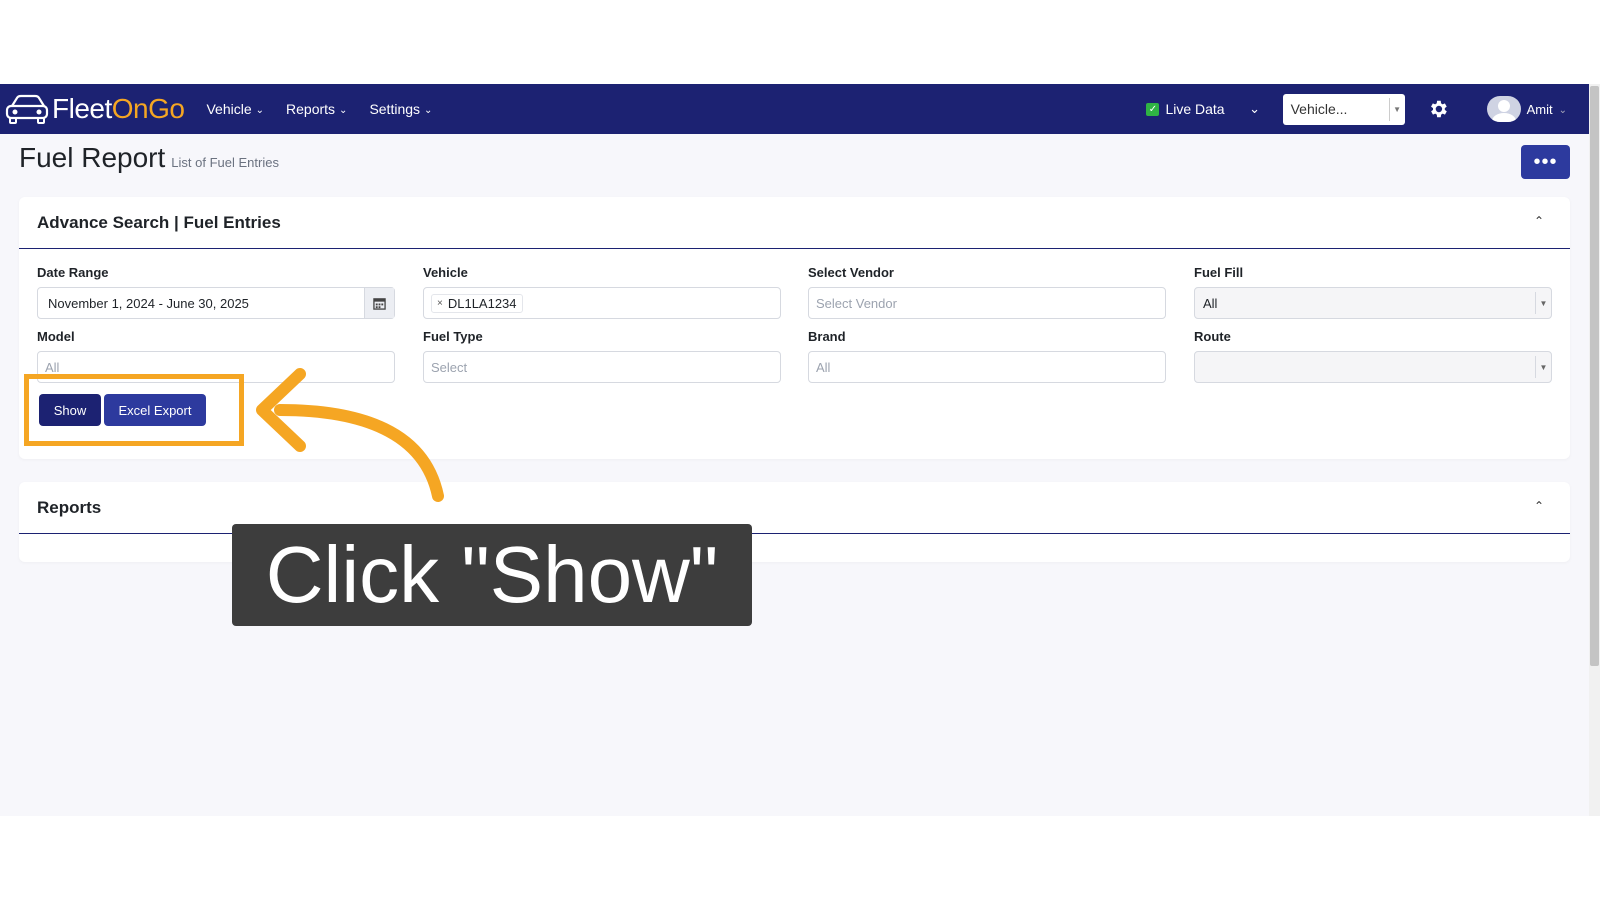 The image size is (1600, 900). Describe the element at coordinates (134, 410) in the screenshot. I see `highlight-box` at that location.